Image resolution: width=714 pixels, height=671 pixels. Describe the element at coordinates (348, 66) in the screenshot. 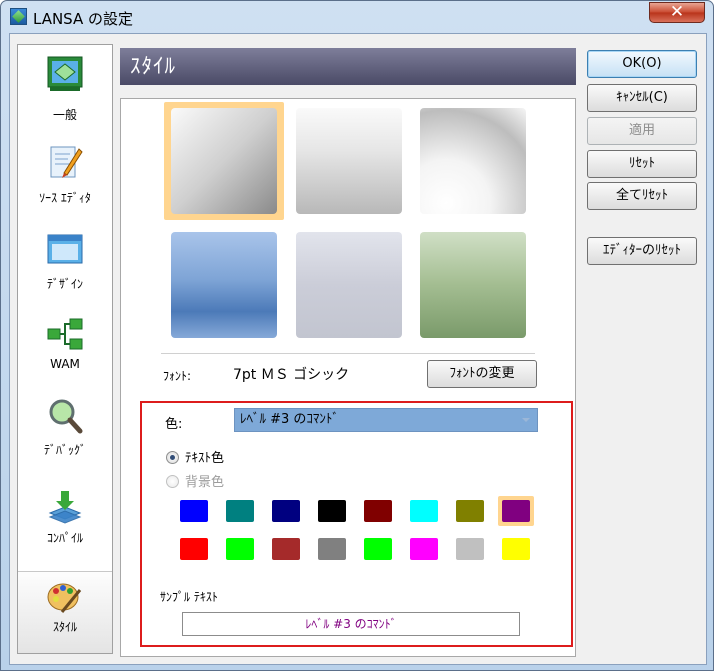

I see `page-title: ｽﾀｲﾙ` at that location.